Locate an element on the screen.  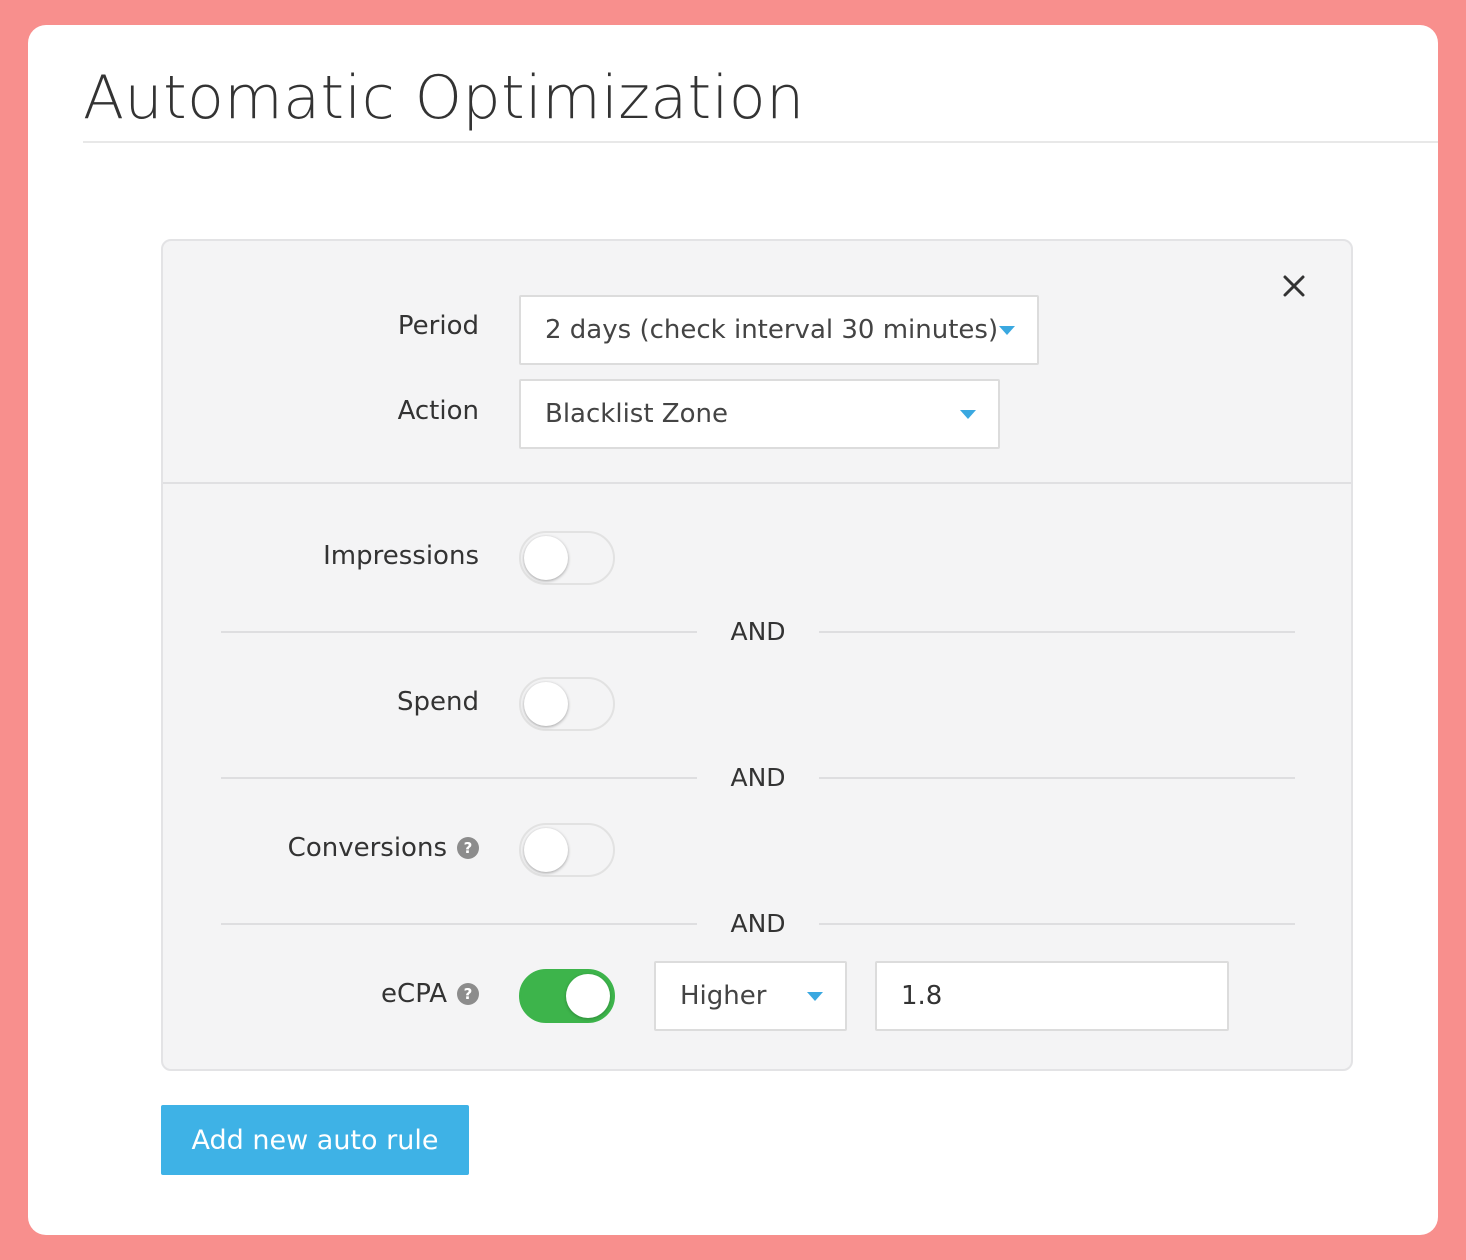
impressions-label: Impressions is located at coordinates (401, 556).